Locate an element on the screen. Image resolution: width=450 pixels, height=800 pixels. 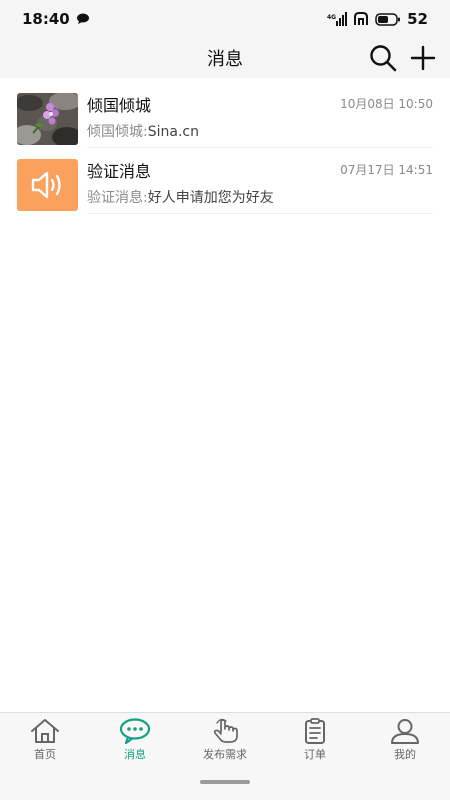
page-title: 消息 is located at coordinates (225, 59).